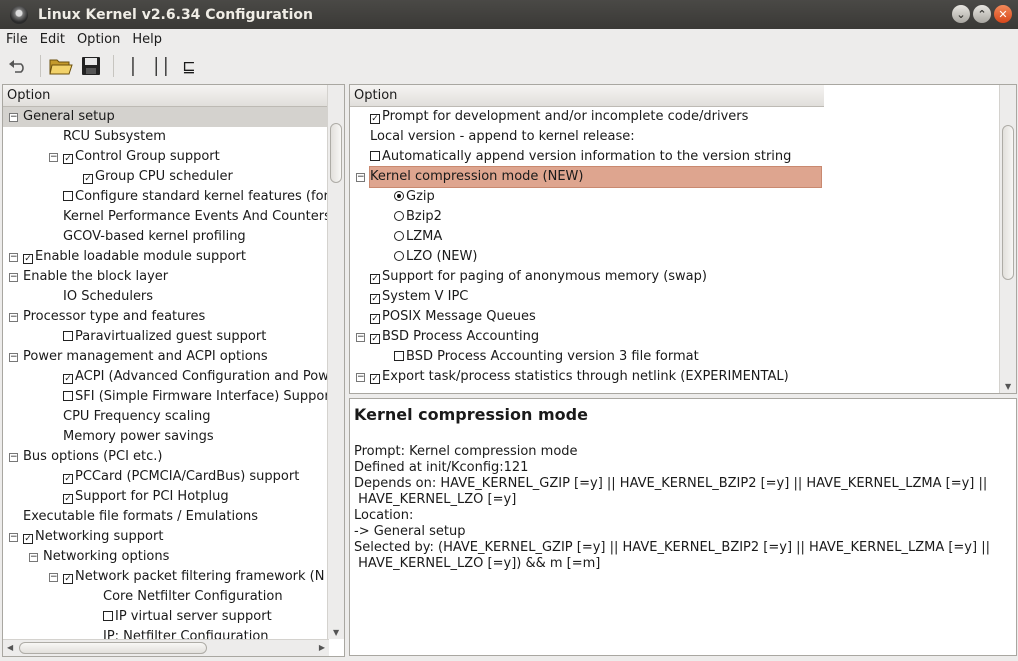  I want to click on tree-row: − ✓ BSD Process Accounting, so click(683, 337).